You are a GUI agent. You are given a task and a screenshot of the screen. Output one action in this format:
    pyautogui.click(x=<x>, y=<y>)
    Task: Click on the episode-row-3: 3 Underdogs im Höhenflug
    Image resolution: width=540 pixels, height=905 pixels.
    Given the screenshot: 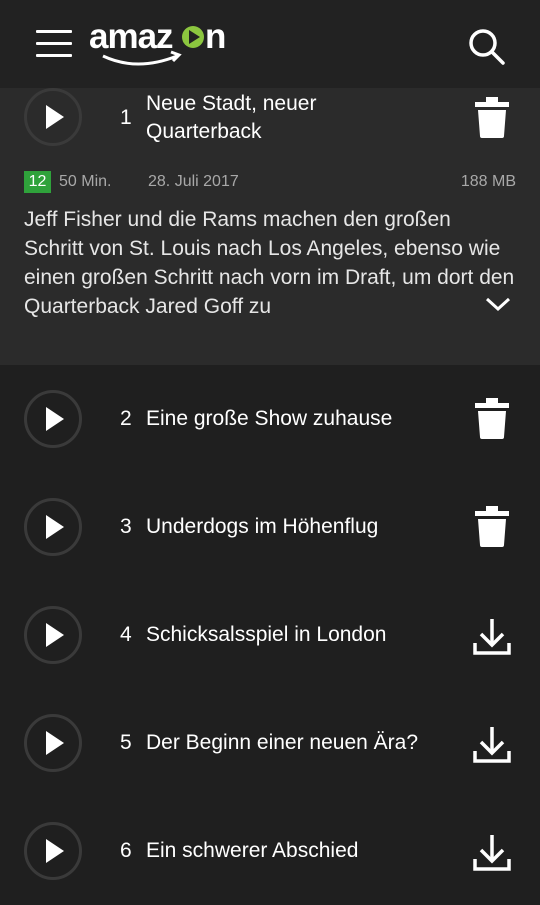 What is the action you would take?
    pyautogui.click(x=270, y=527)
    